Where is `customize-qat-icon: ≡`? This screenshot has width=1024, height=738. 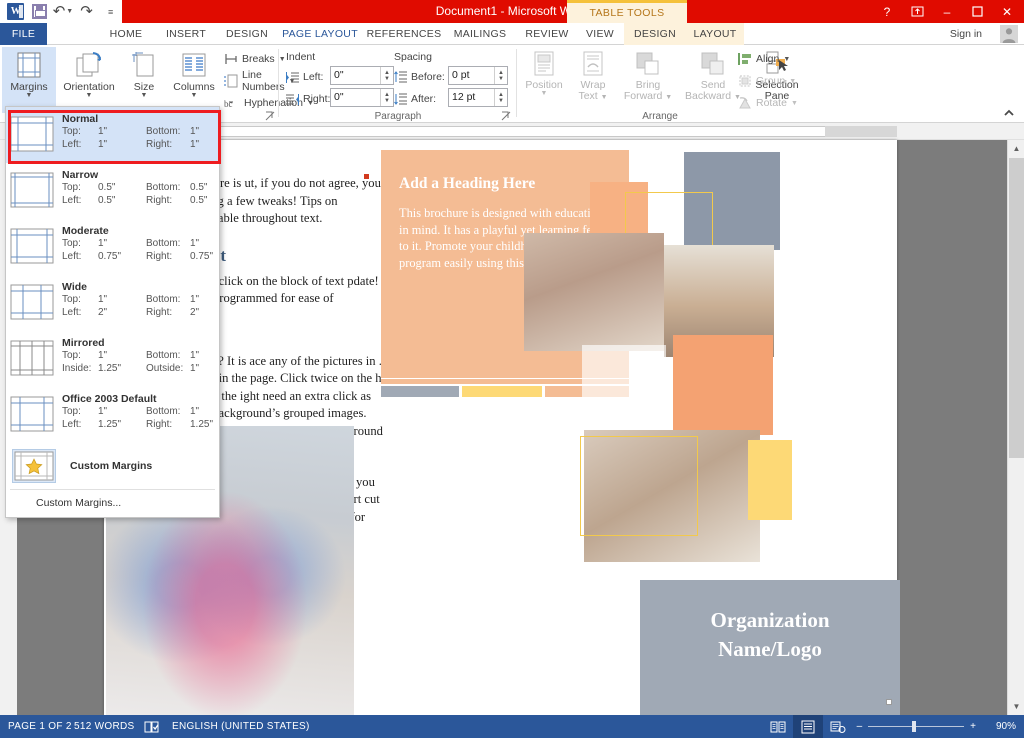
customize-qat-icon: ≡ is located at coordinates (110, 12).